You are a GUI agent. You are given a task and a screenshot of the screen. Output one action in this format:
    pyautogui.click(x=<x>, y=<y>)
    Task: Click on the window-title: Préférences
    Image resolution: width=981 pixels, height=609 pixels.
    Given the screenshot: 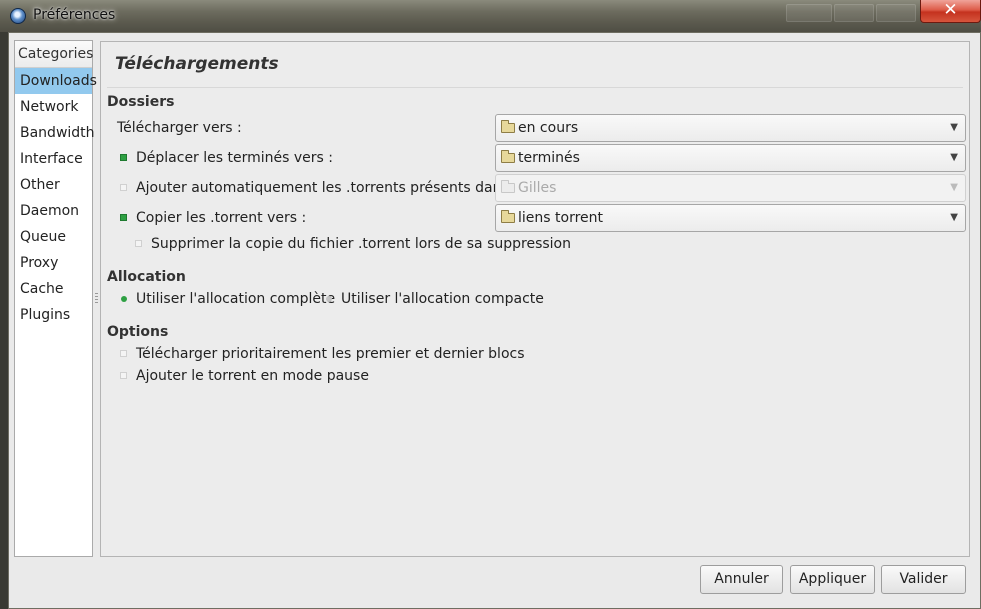 What is the action you would take?
    pyautogui.click(x=74, y=15)
    